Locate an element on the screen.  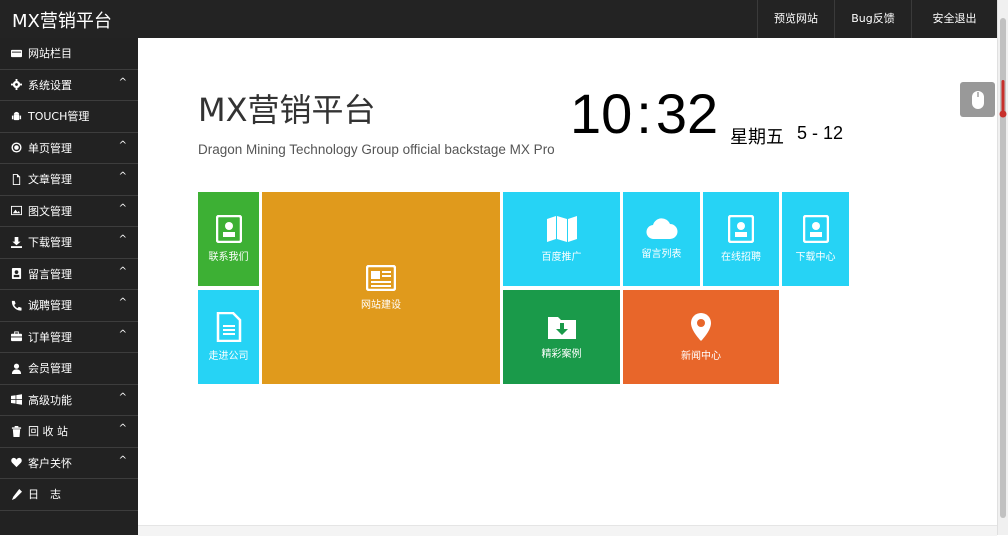
document-icon is located at coordinates (228, 327).